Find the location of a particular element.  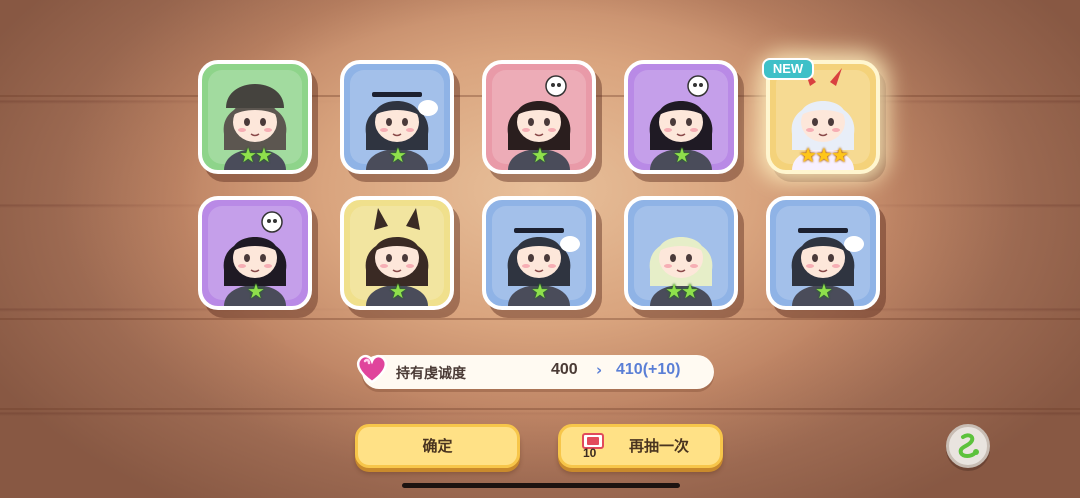

confirm-button: 确定 is located at coordinates (437, 446).